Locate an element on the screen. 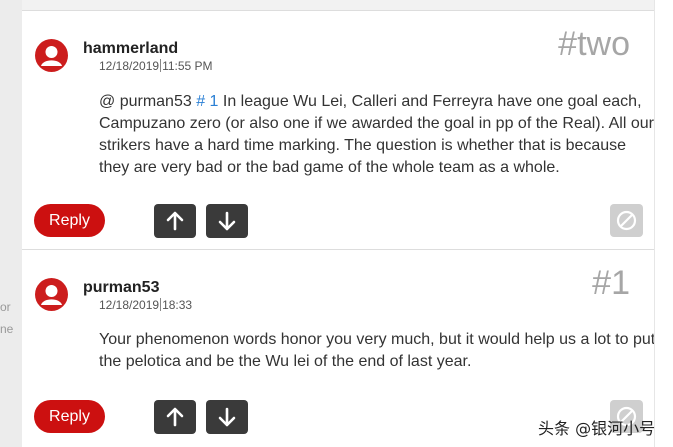 The height and width of the screenshot is (447, 673). comment-username: hammerland is located at coordinates (130, 49).